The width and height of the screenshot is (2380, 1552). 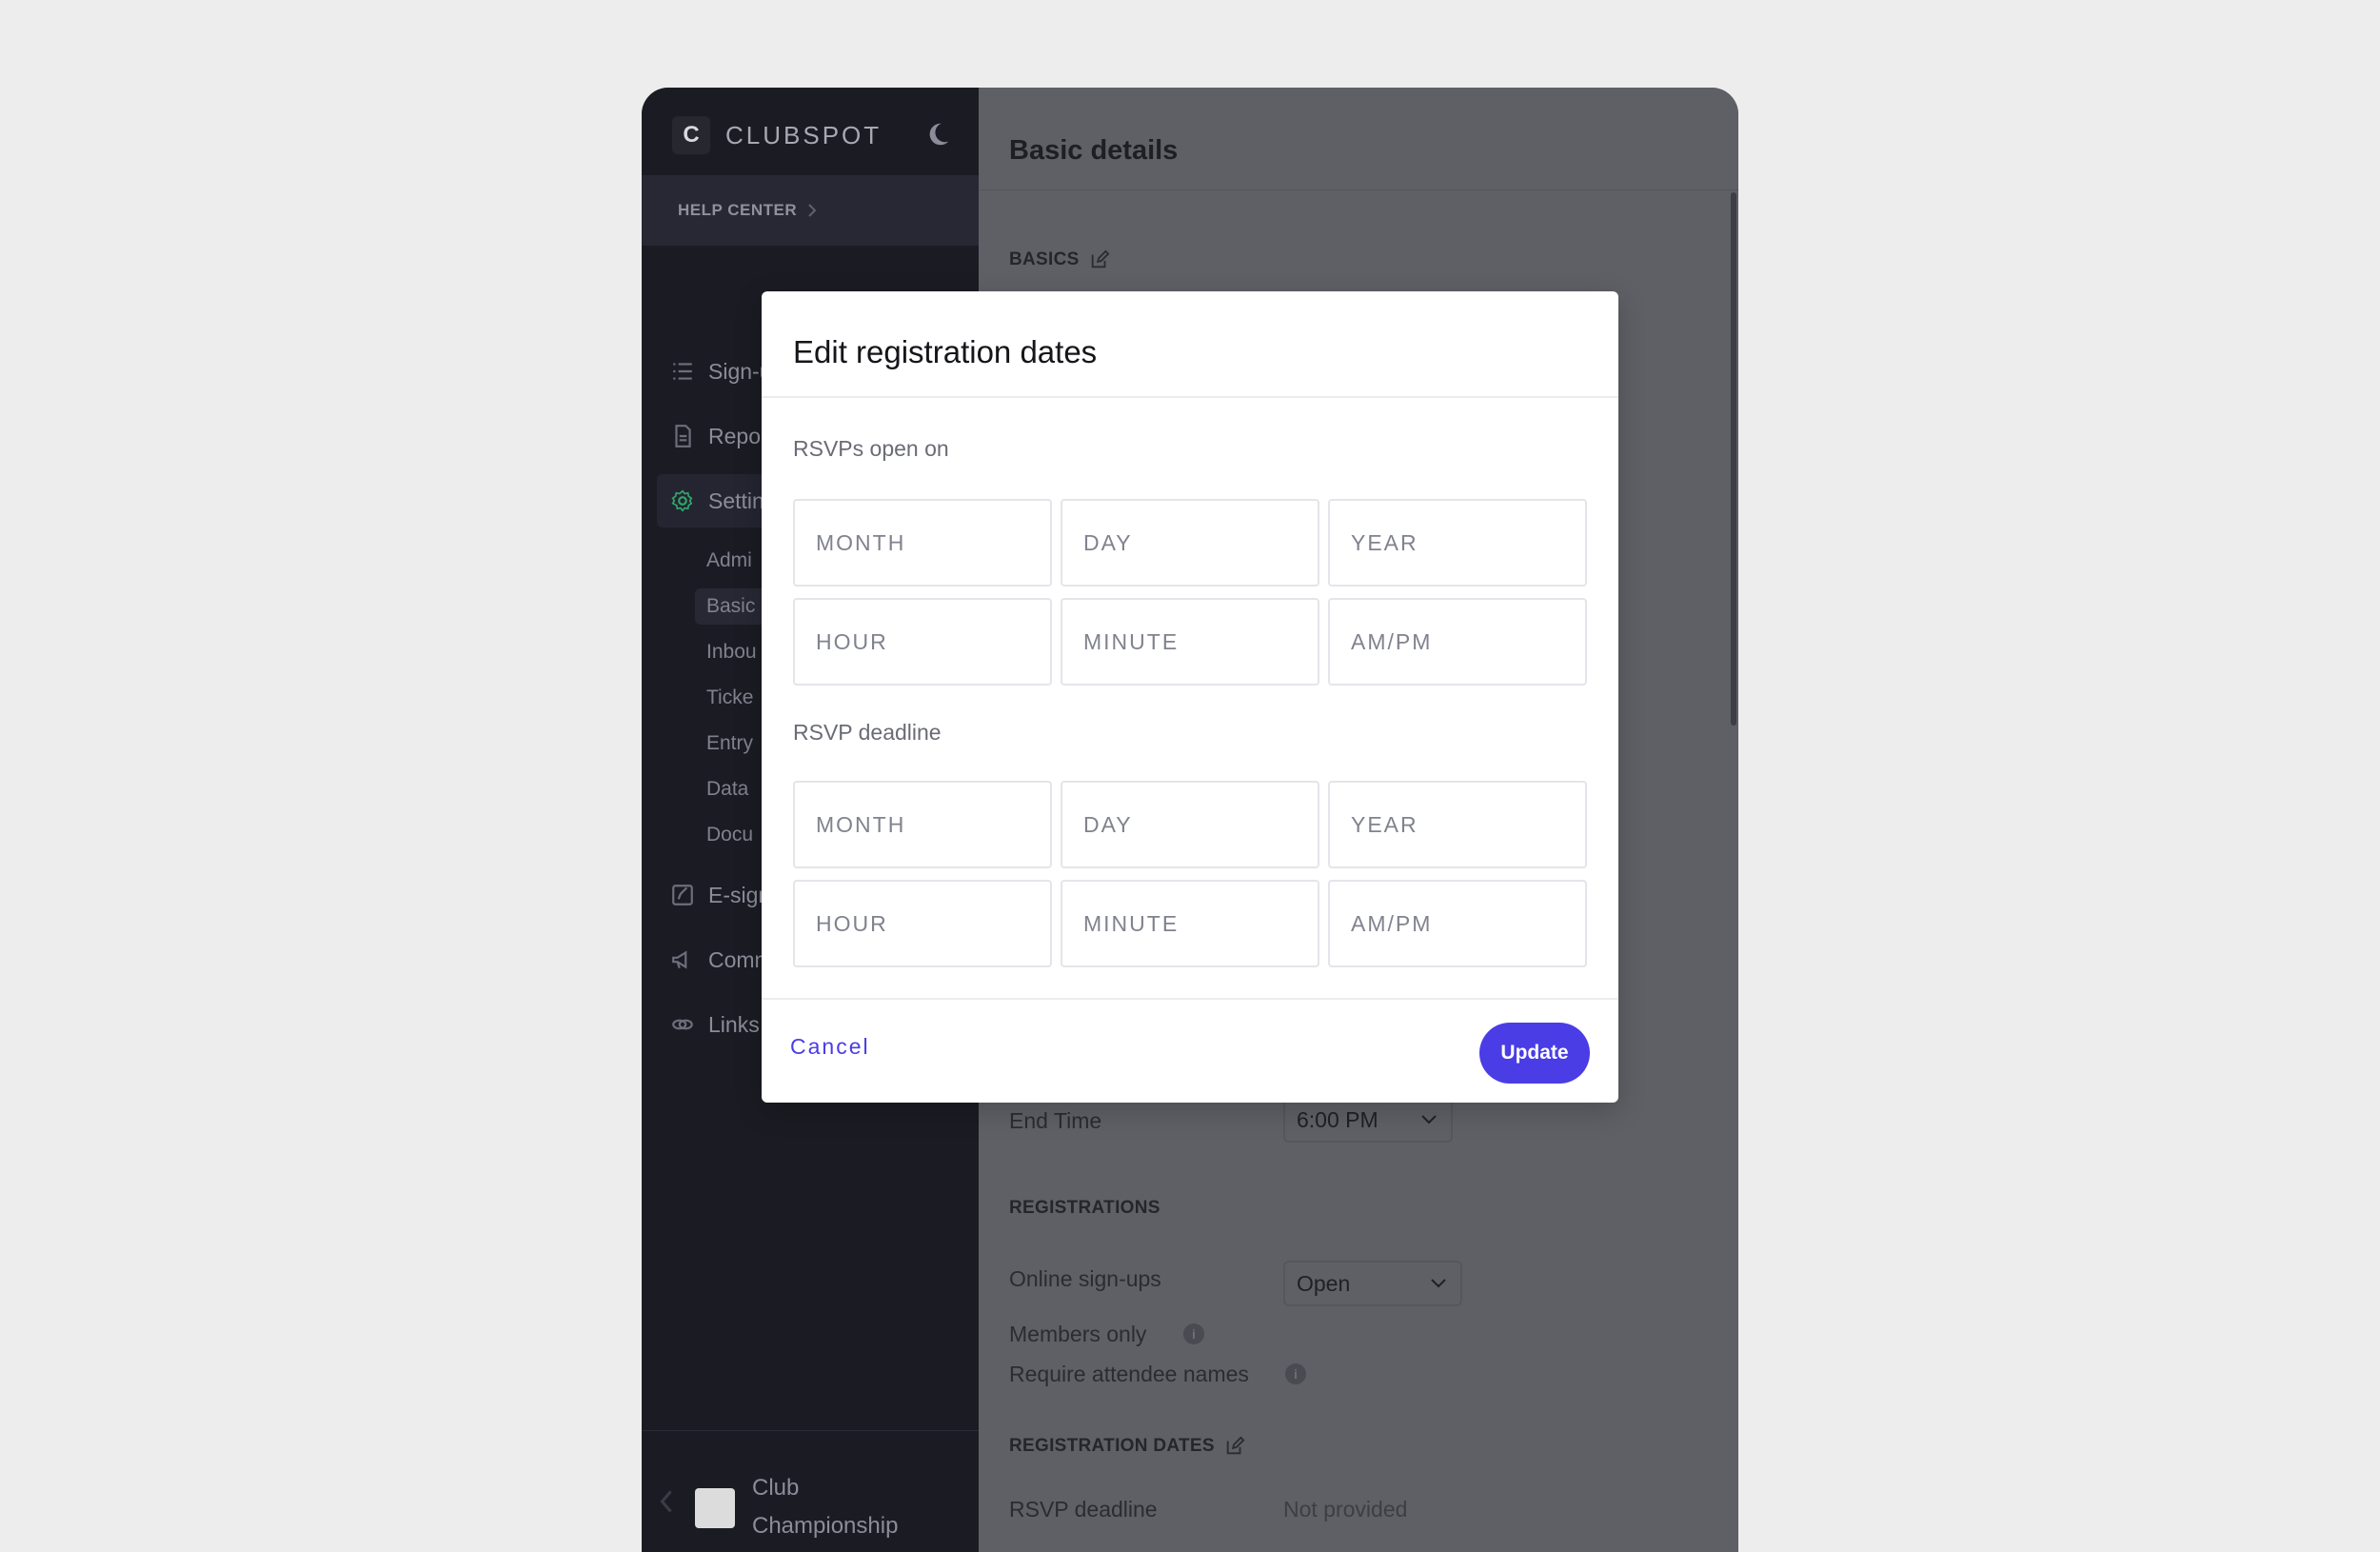 I want to click on deadline-ampm-select: AM/PM, so click(x=1457, y=924).